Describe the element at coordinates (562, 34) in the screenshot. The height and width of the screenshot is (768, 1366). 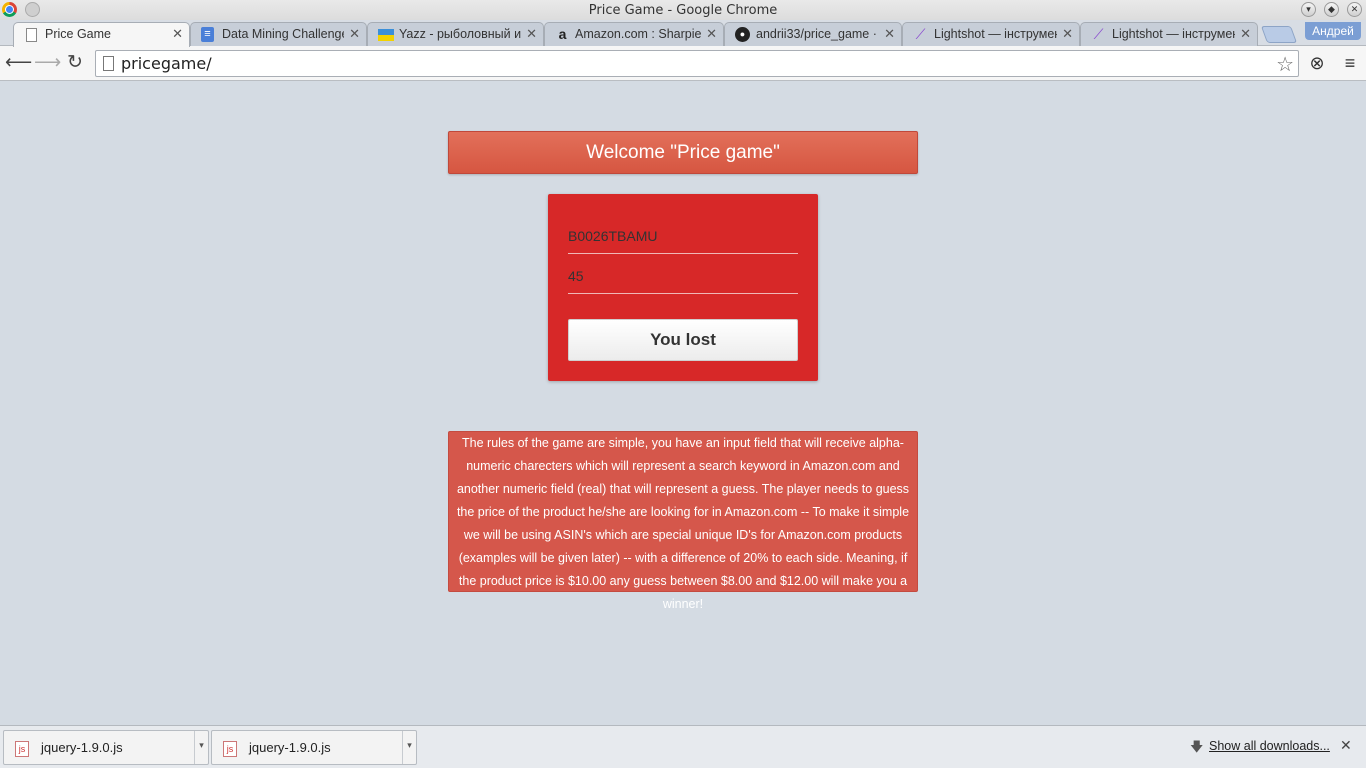
I see `amazon-icon: a` at that location.